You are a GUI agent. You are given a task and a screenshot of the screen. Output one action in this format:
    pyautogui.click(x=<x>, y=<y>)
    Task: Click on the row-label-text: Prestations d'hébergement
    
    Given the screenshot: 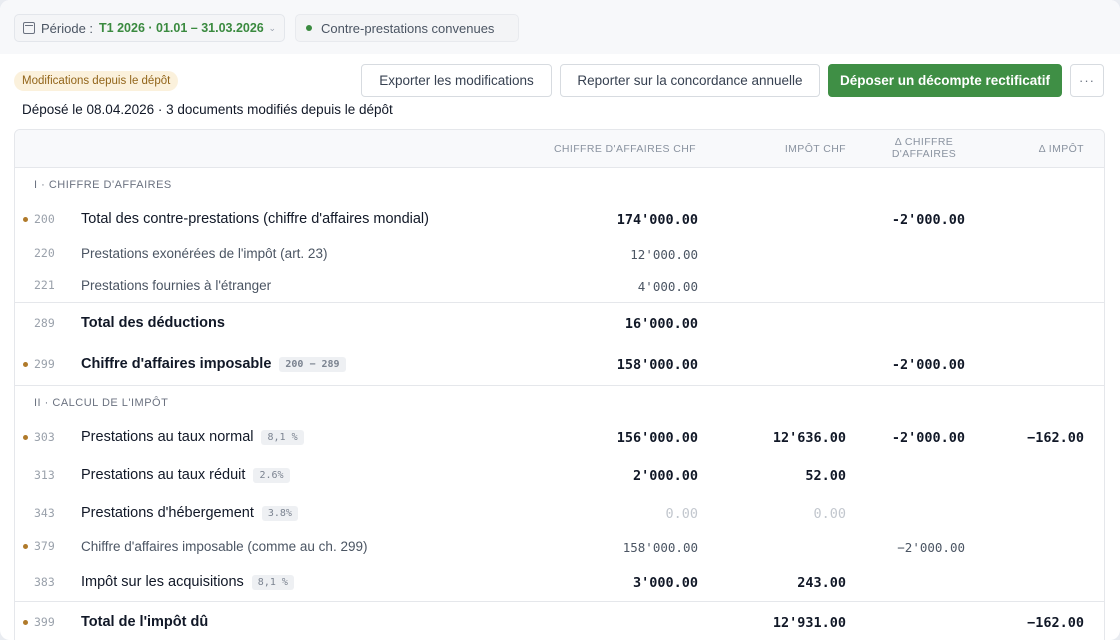 What is the action you would take?
    pyautogui.click(x=167, y=513)
    